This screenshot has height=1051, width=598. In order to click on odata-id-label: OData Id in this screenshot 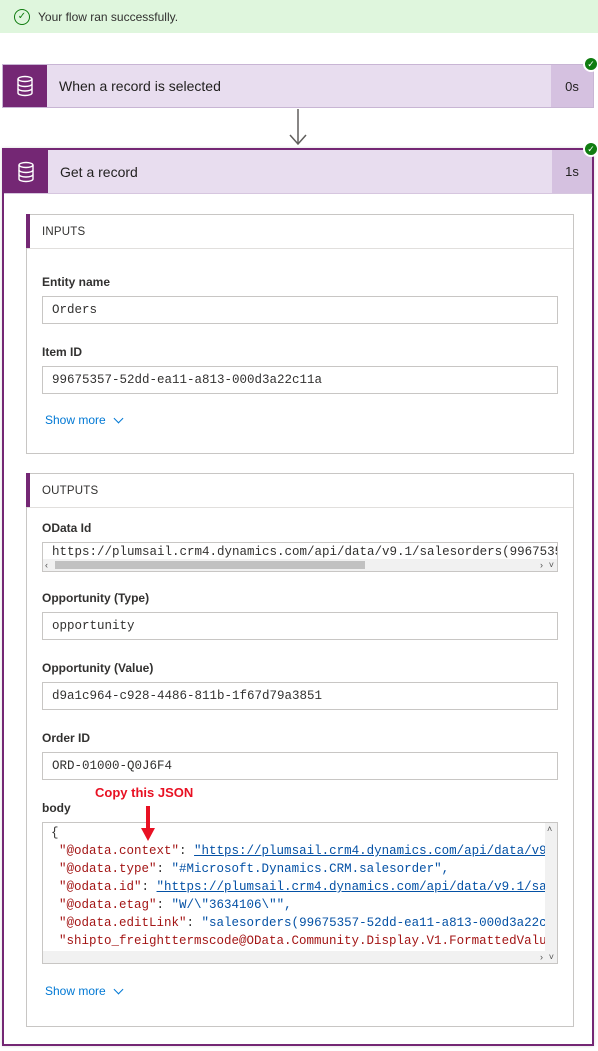, I will do `click(67, 528)`.